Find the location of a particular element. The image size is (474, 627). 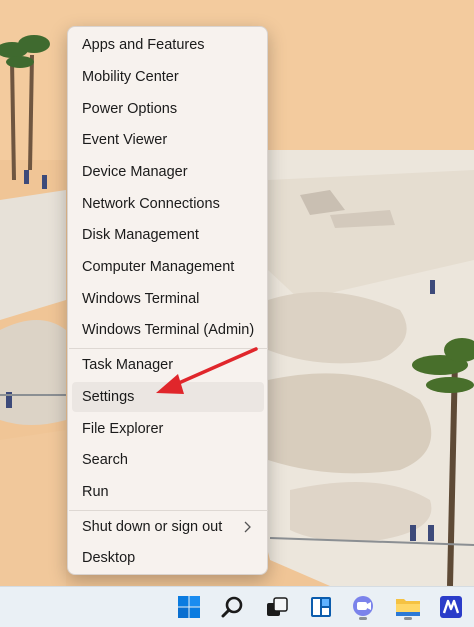

menu-item-network-connections: Network Connections is located at coordinates (168, 204).